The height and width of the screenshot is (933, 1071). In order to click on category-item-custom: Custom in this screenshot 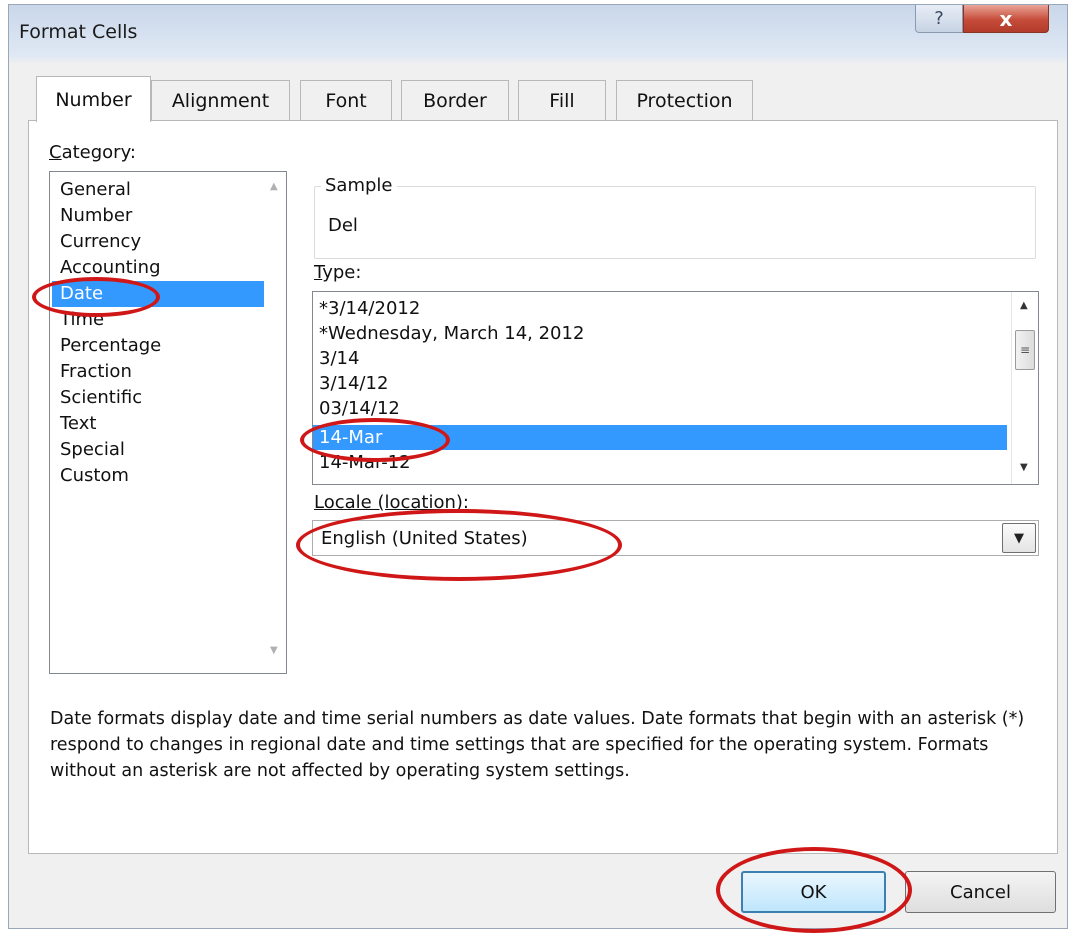, I will do `click(94, 476)`.